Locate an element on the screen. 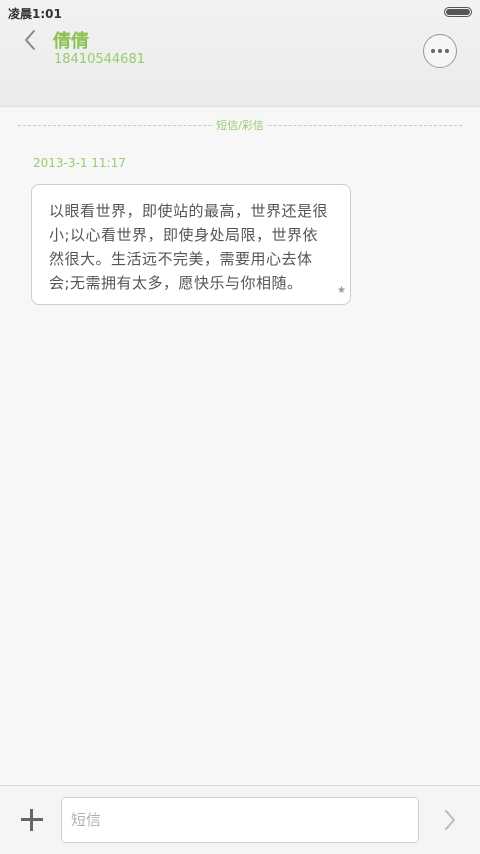 Image resolution: width=480 pixels, height=854 pixels. composer-bar is located at coordinates (240, 819).